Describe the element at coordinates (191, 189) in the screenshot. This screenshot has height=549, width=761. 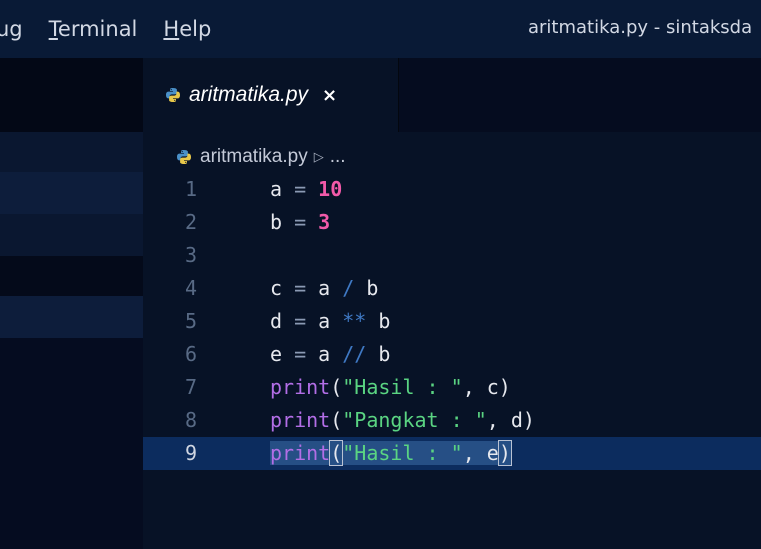
I see `line-number: 1` at that location.